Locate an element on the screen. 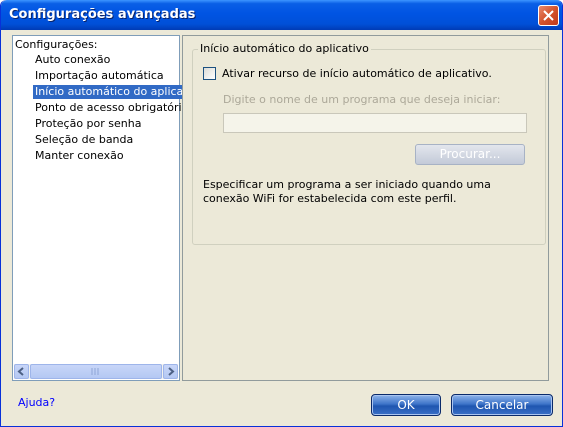  tree-item-manter-conexao: Manter conexão is located at coordinates (79, 156).